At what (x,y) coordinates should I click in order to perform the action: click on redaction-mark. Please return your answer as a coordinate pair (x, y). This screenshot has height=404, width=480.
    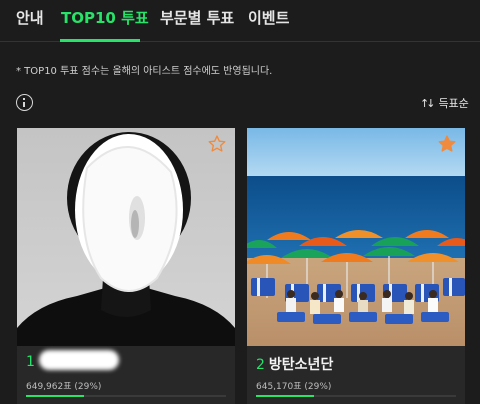
    Looking at the image, I should click on (79, 360).